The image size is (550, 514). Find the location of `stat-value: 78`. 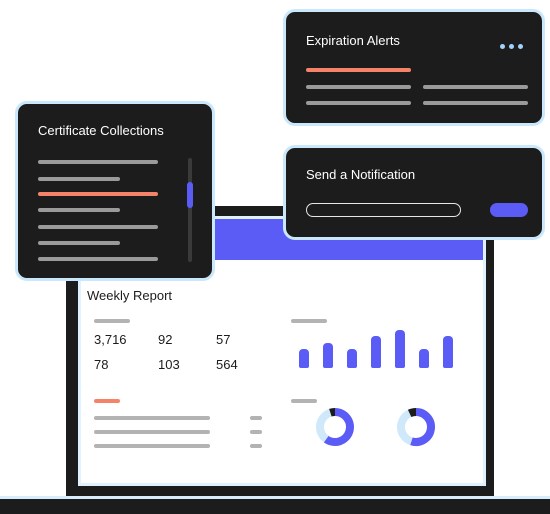

stat-value: 78 is located at coordinates (101, 364).